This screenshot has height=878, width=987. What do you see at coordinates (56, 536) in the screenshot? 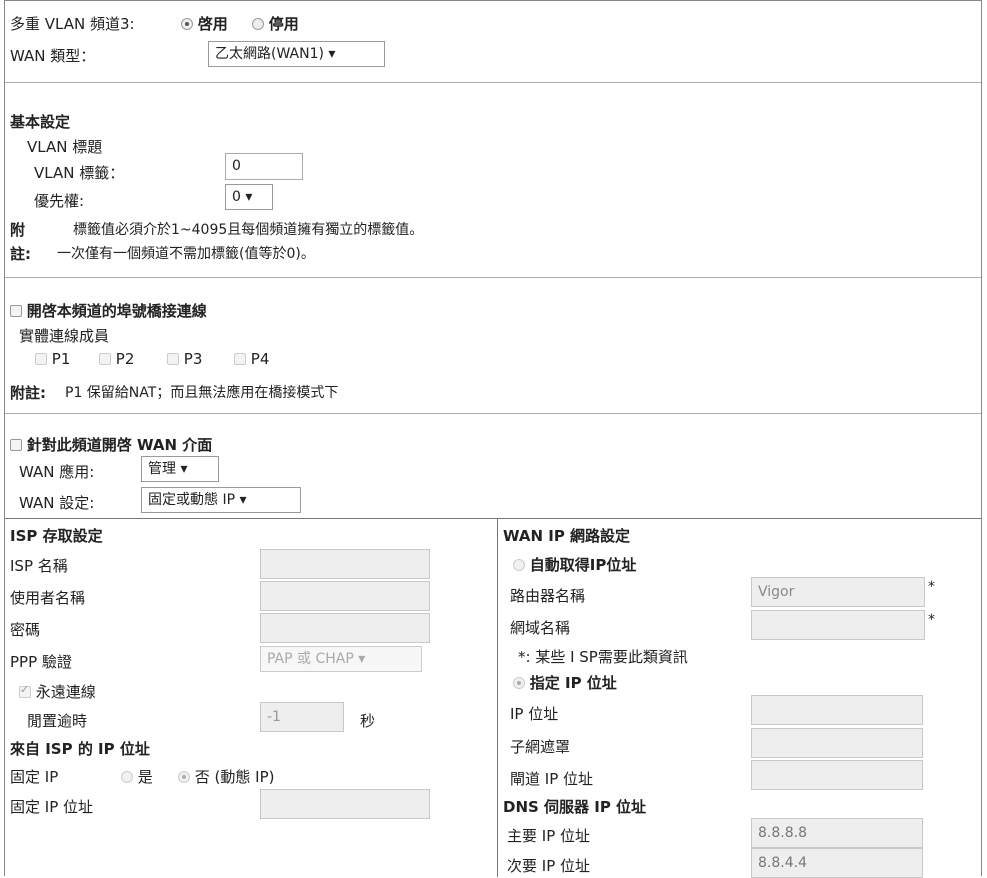
I see `isp-settings-title: ISP 存取設定` at bounding box center [56, 536].